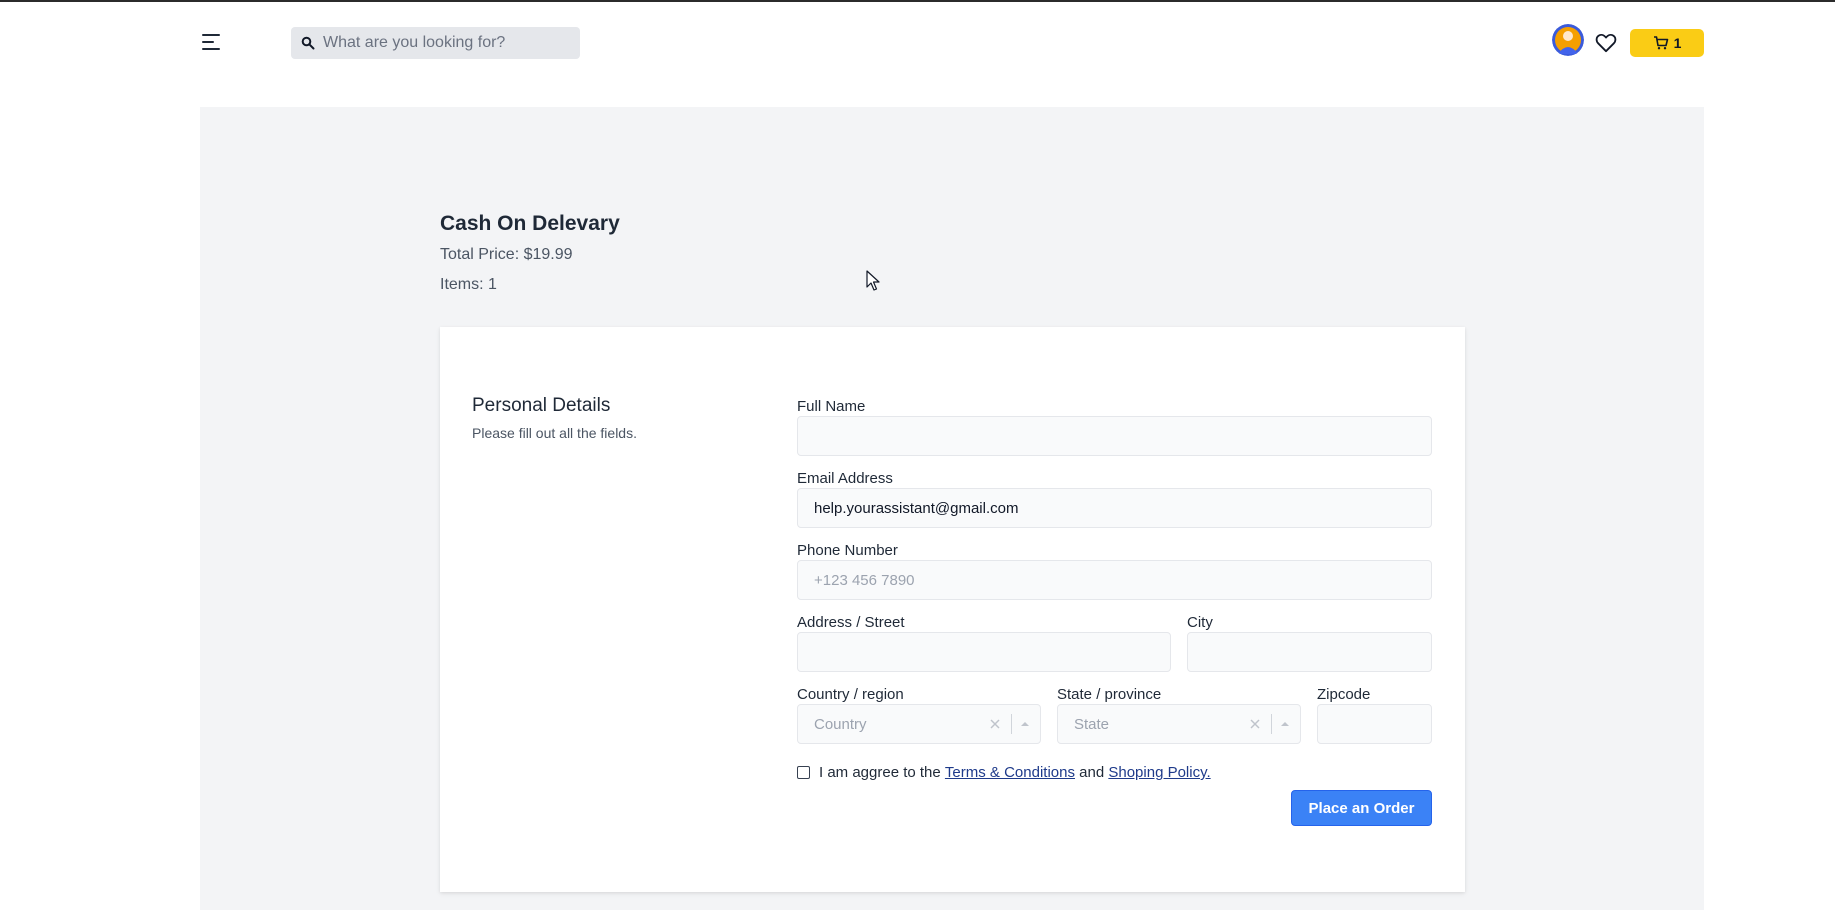 This screenshot has width=1835, height=910. I want to click on zipcode-label: Zipcode, so click(1344, 694).